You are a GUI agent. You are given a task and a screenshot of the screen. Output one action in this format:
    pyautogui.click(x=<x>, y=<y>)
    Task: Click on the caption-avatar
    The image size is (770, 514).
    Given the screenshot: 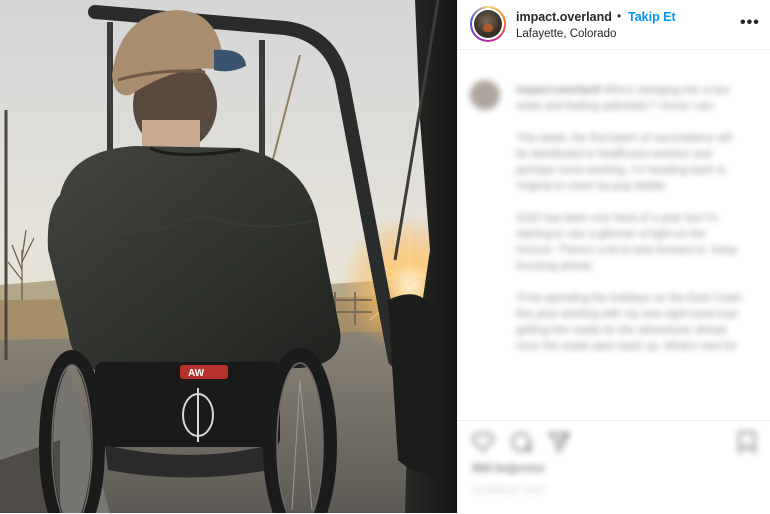 What is the action you would take?
    pyautogui.click(x=485, y=95)
    